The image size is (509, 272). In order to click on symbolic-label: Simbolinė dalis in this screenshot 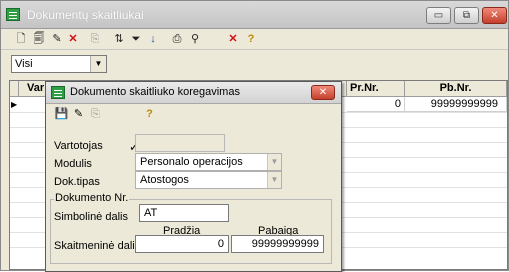, I will do `click(91, 217)`.